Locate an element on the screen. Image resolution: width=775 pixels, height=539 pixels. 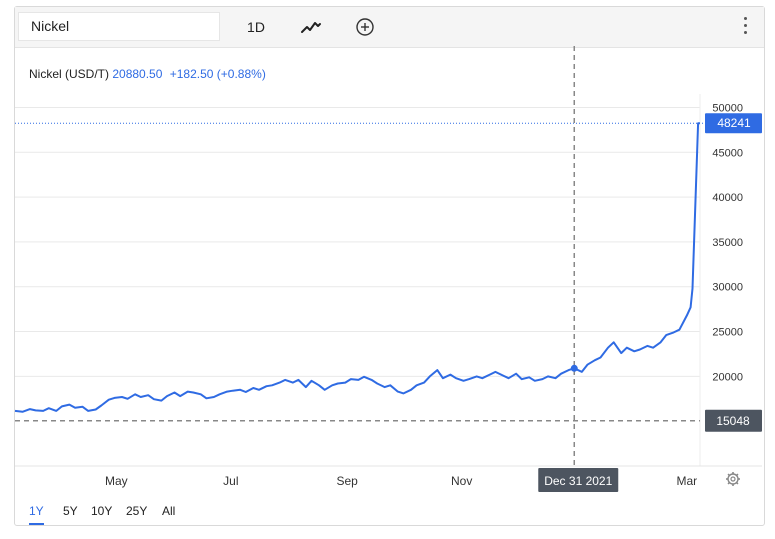
settings-gear-icon is located at coordinates (733, 479).